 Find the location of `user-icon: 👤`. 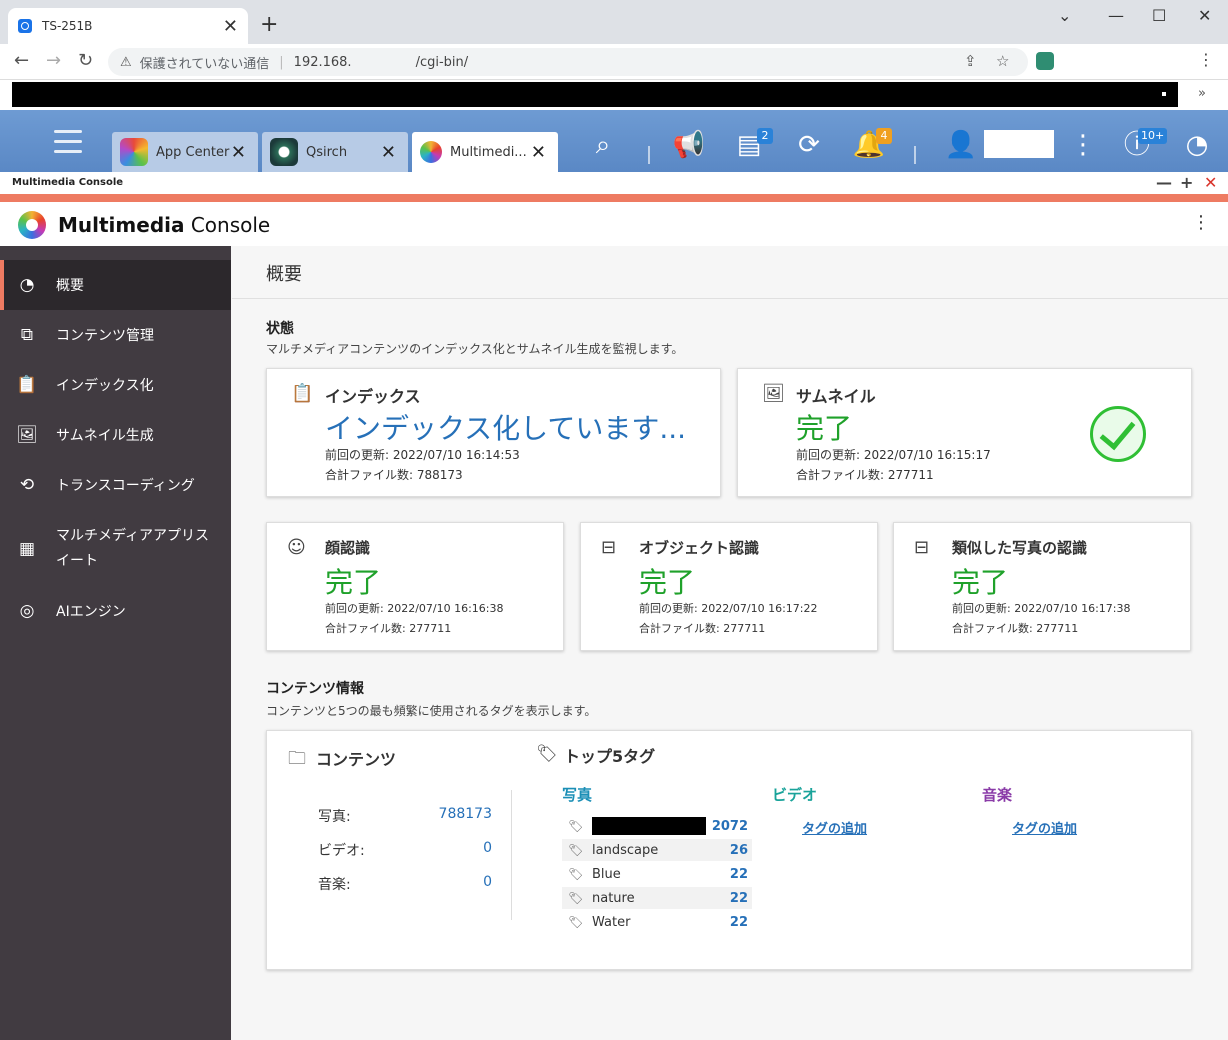

user-icon: 👤 is located at coordinates (961, 145).